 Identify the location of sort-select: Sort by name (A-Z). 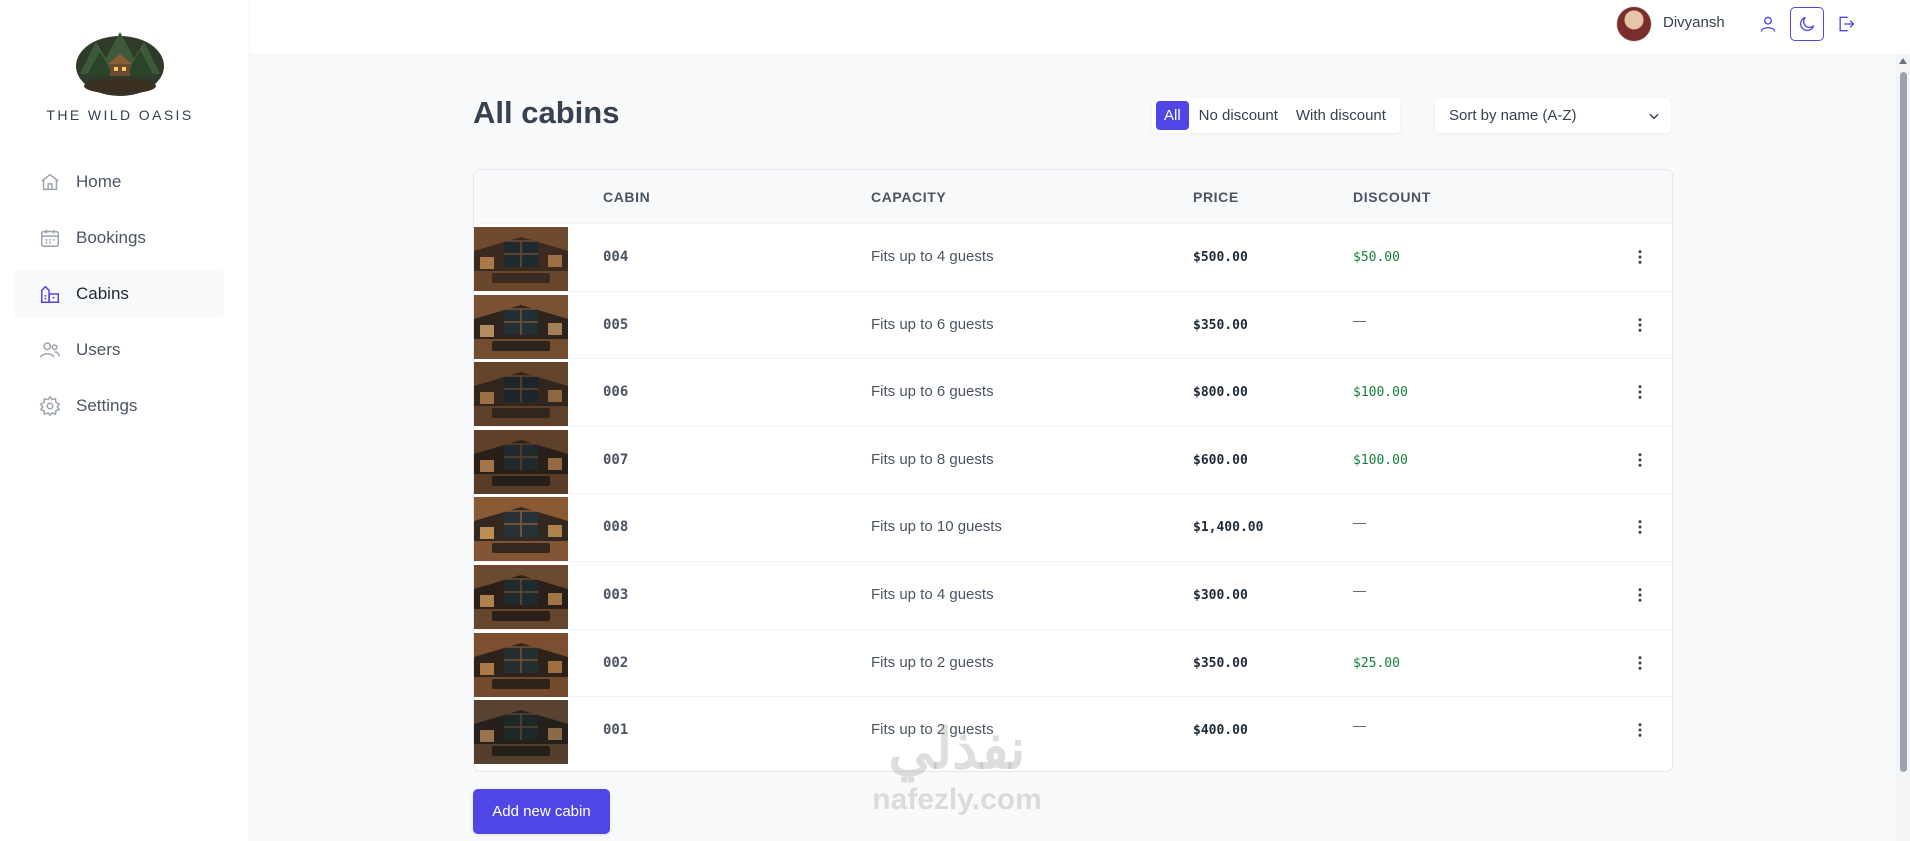
(1553, 115).